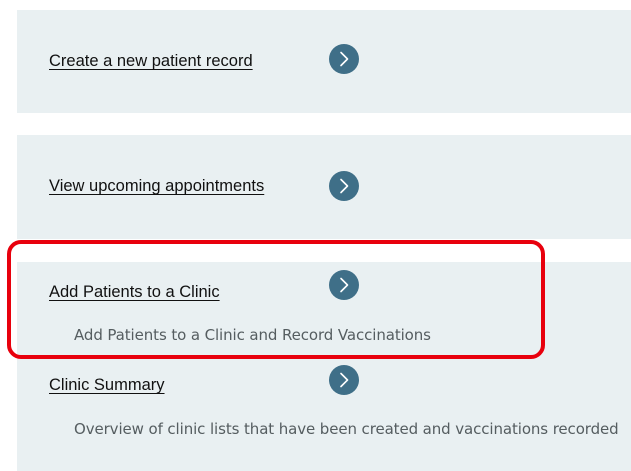  I want to click on create-patient-record-arrow-button, so click(344, 59).